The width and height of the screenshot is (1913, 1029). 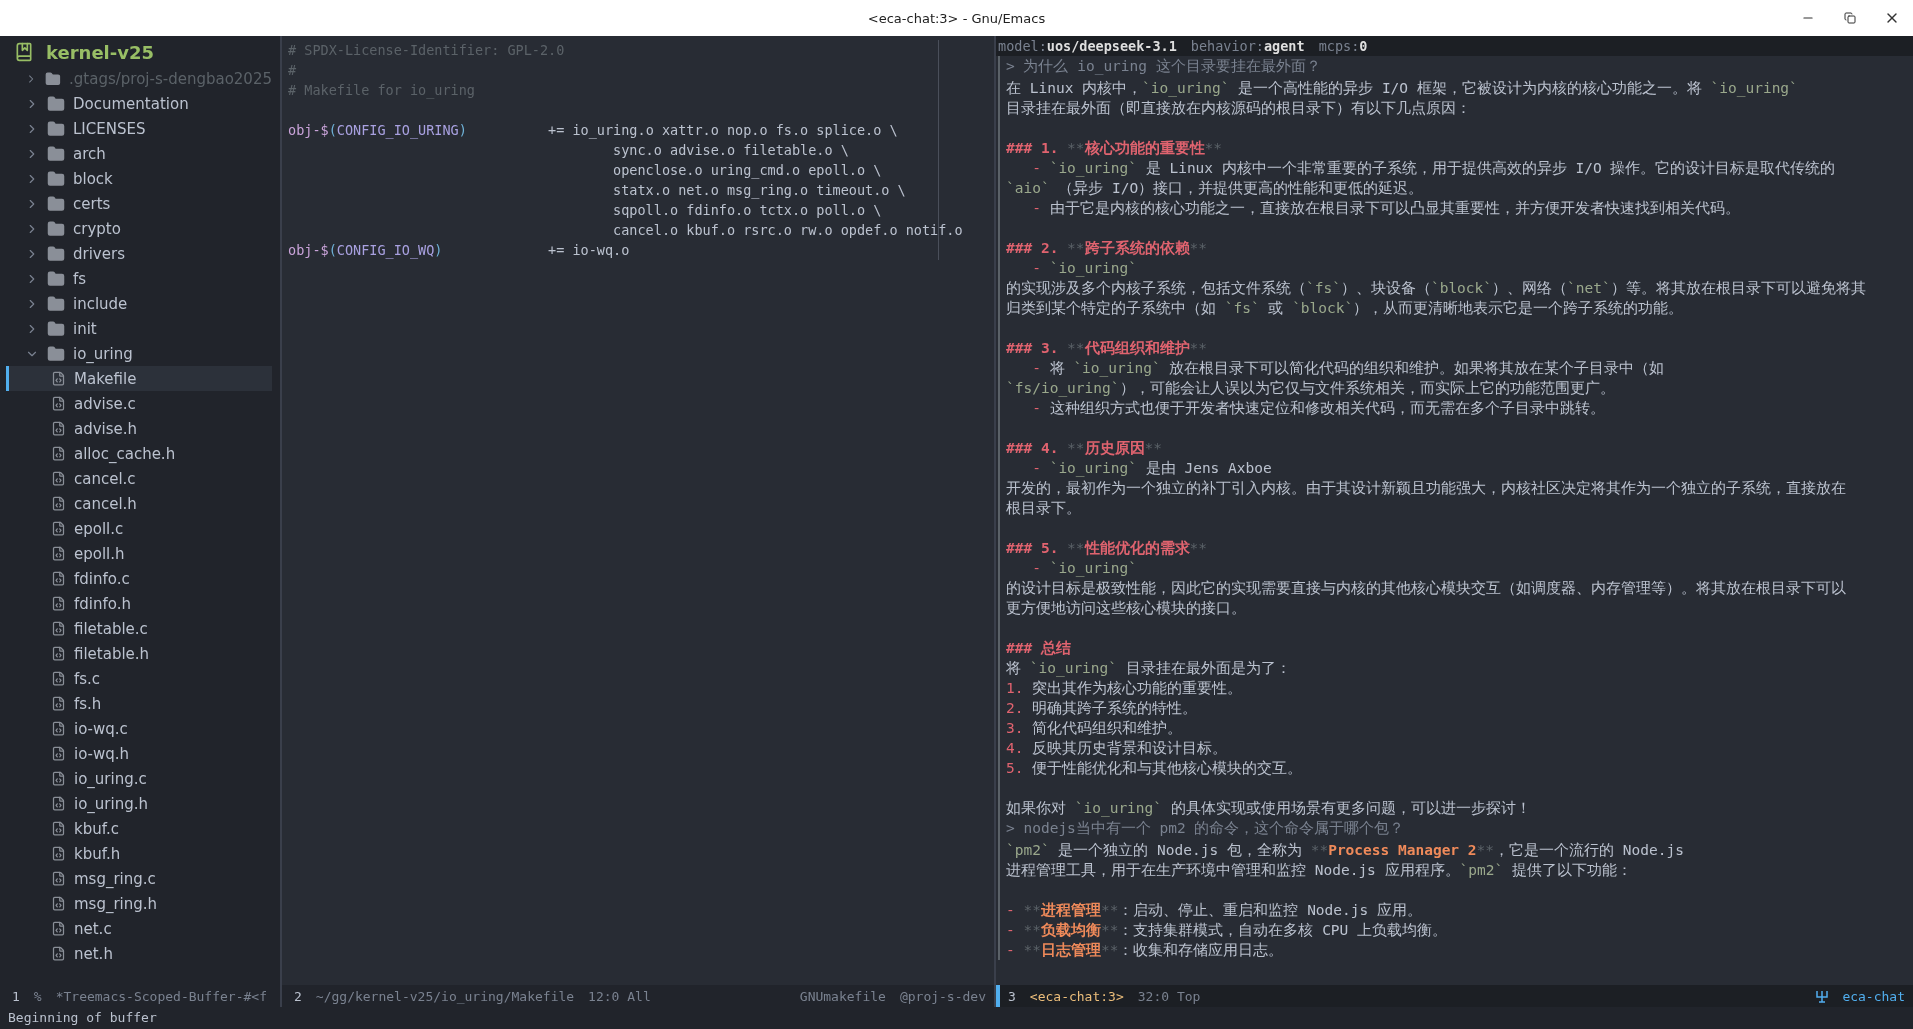 I want to click on chat-text: - 由于它是内核的核心功能之一，直接放在根目录下可以凸显其重要性，并方便开发者快速找到相关代码。, so click(x=1386, y=208).